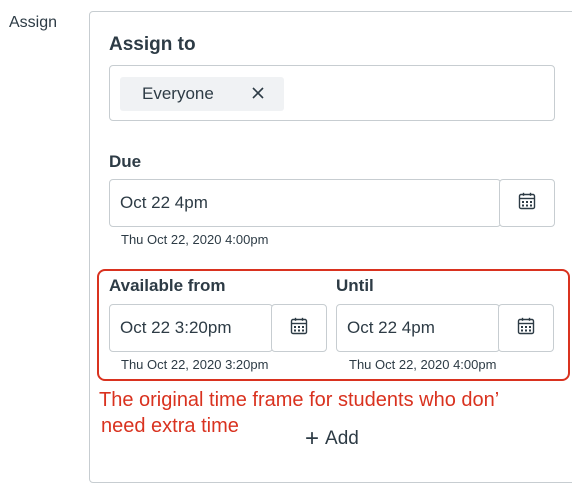 The image size is (572, 483). I want to click on due-label: Due, so click(125, 161).